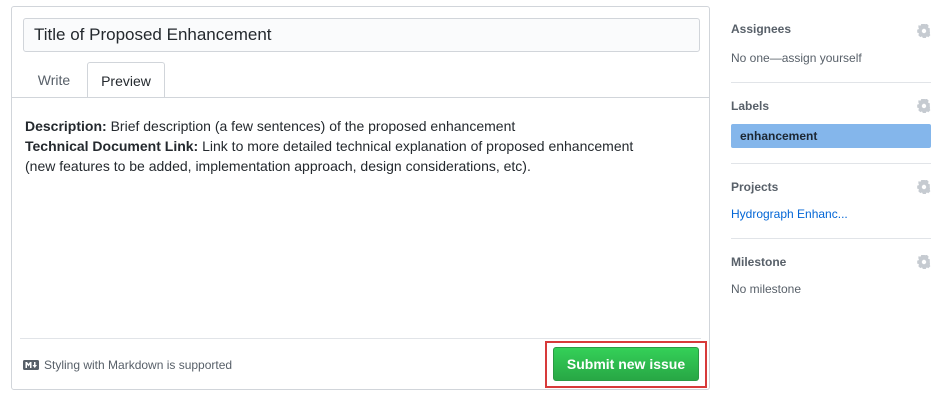 This screenshot has height=400, width=944. I want to click on milestone-heading: Milestone, so click(759, 262).